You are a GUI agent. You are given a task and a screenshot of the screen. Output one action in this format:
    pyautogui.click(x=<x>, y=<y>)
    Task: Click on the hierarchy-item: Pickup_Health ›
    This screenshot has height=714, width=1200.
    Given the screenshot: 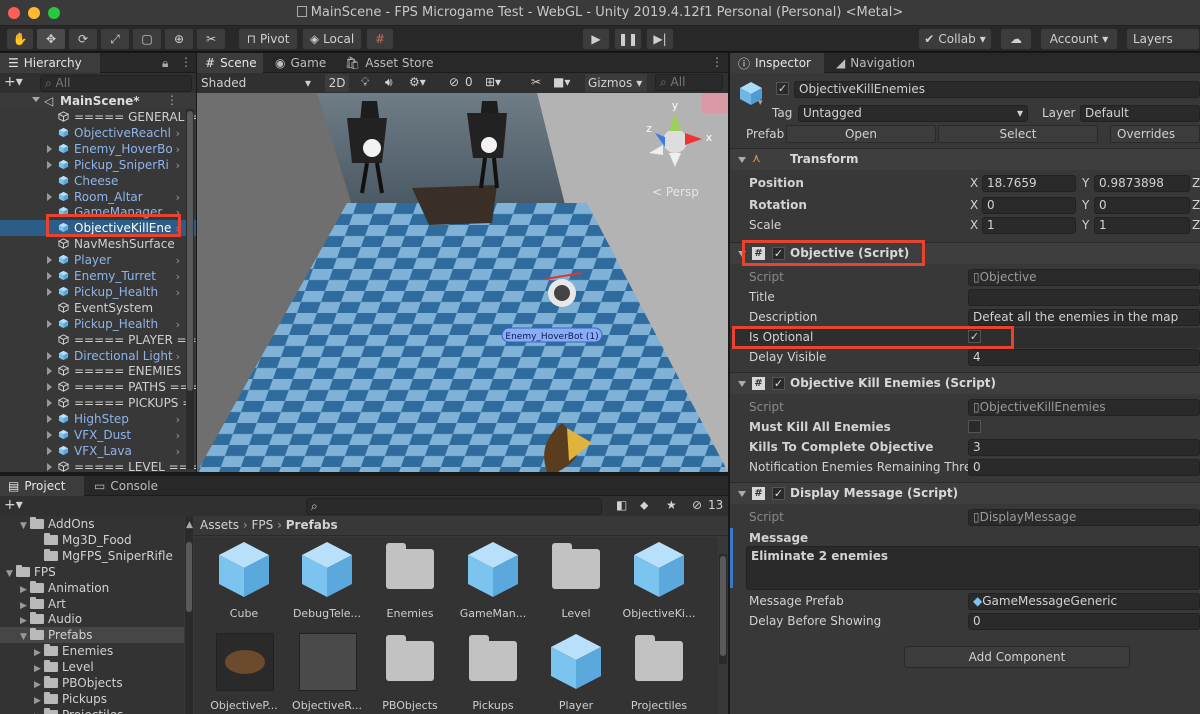 What is the action you would take?
    pyautogui.click(x=98, y=292)
    